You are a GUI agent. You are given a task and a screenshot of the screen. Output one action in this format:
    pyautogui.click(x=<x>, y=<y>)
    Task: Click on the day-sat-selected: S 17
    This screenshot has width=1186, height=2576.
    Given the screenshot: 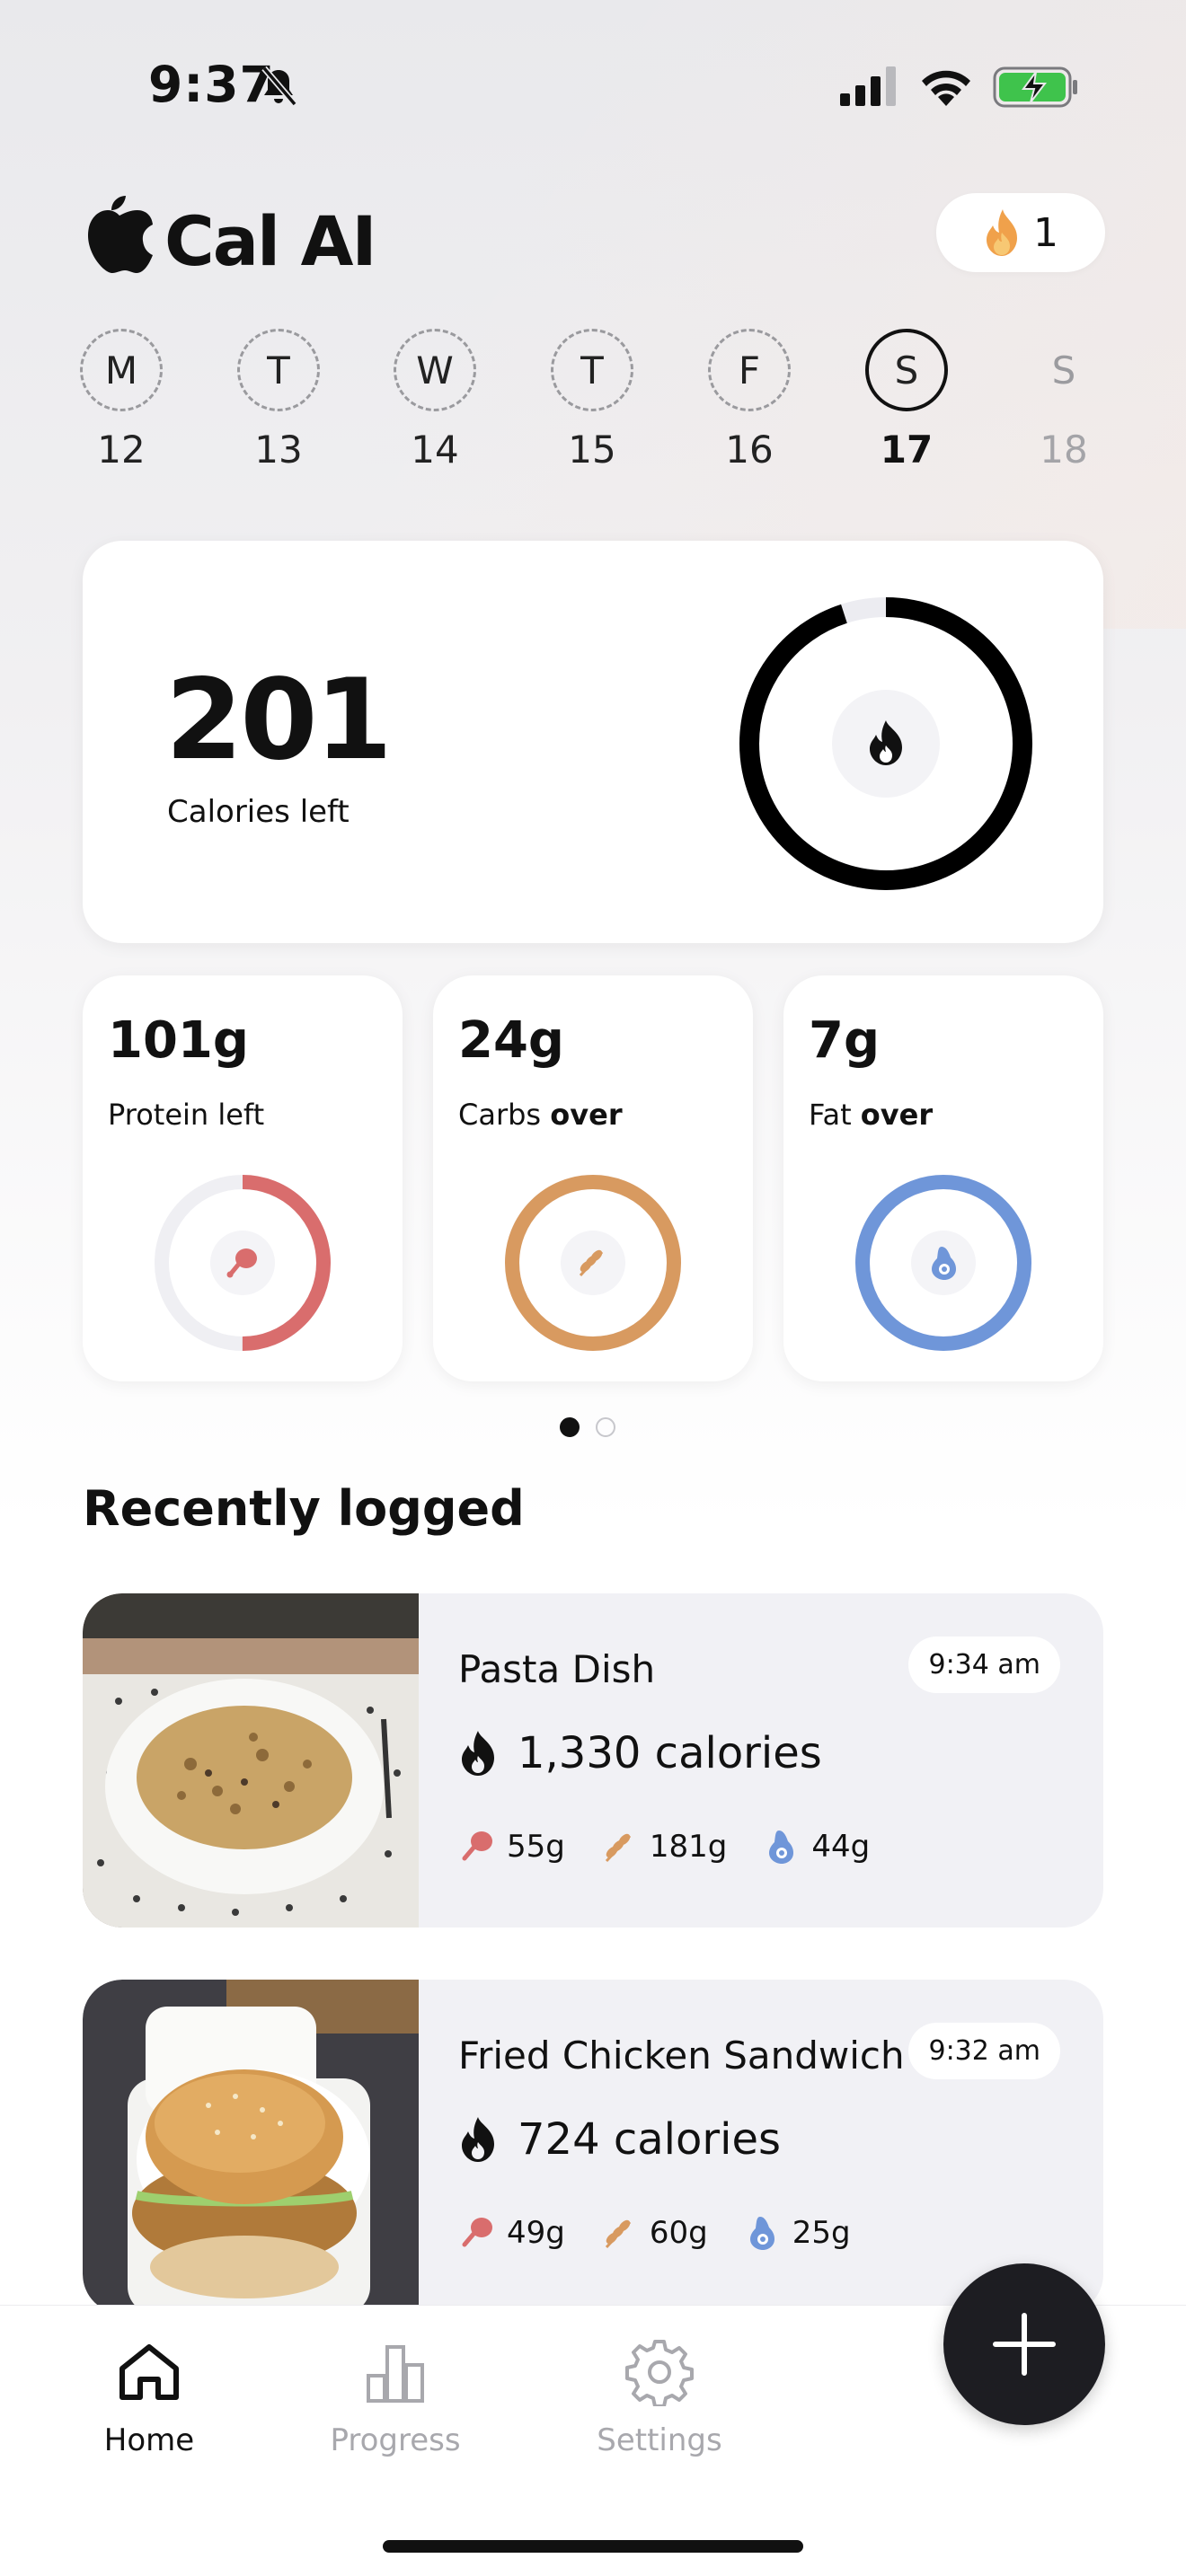 What is the action you would take?
    pyautogui.click(x=906, y=400)
    